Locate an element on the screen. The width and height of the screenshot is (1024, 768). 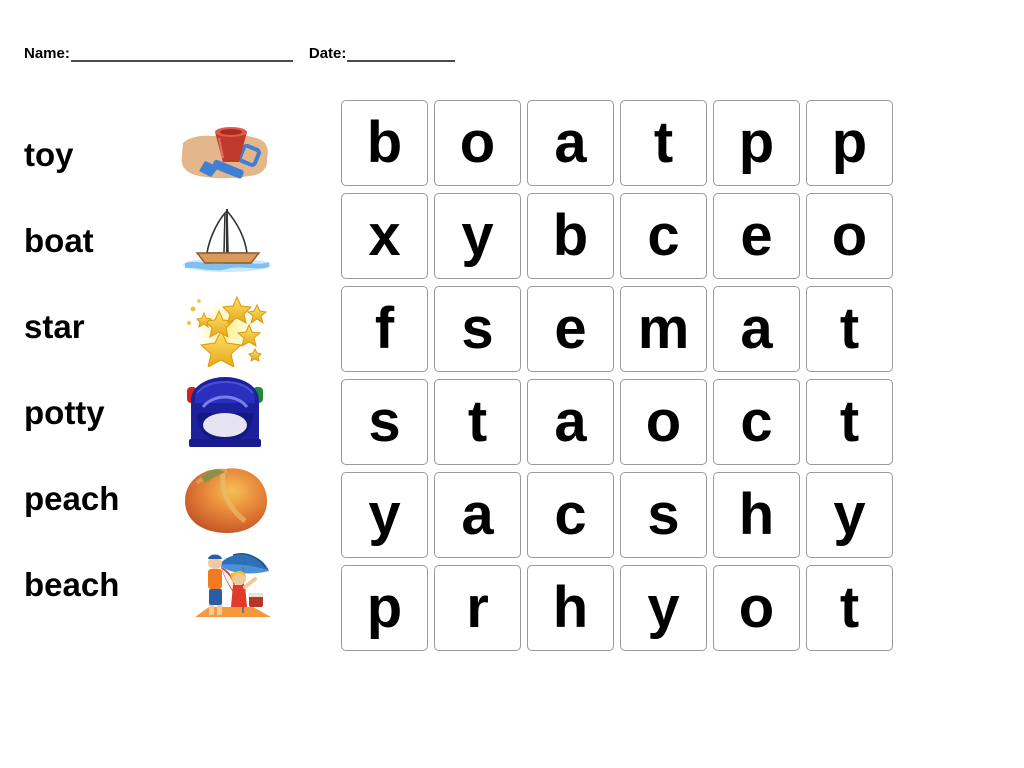
grid-cell-r2-c2: y is located at coordinates (477, 236).